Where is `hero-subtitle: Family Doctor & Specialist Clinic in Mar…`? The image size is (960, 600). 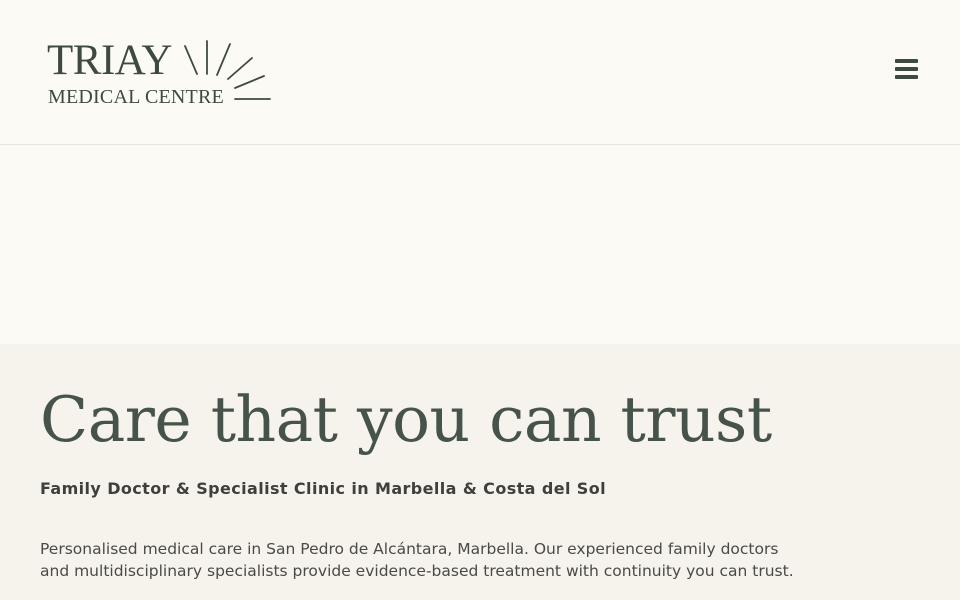
hero-subtitle: Family Doctor & Specialist Clinic in Mar… is located at coordinates (323, 488).